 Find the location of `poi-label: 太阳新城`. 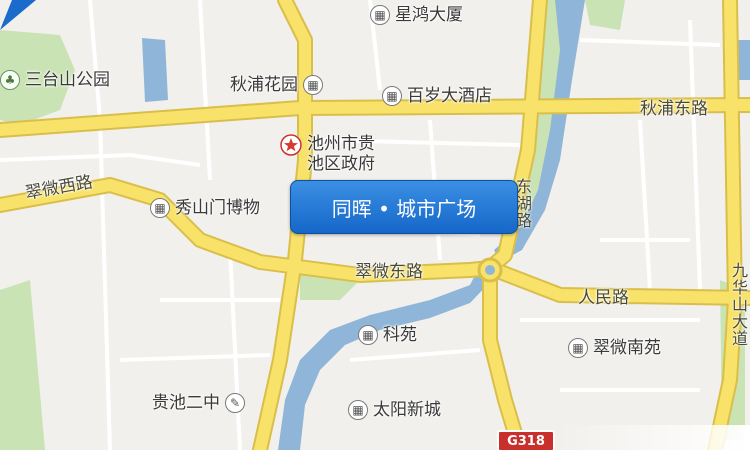

poi-label: 太阳新城 is located at coordinates (407, 410).